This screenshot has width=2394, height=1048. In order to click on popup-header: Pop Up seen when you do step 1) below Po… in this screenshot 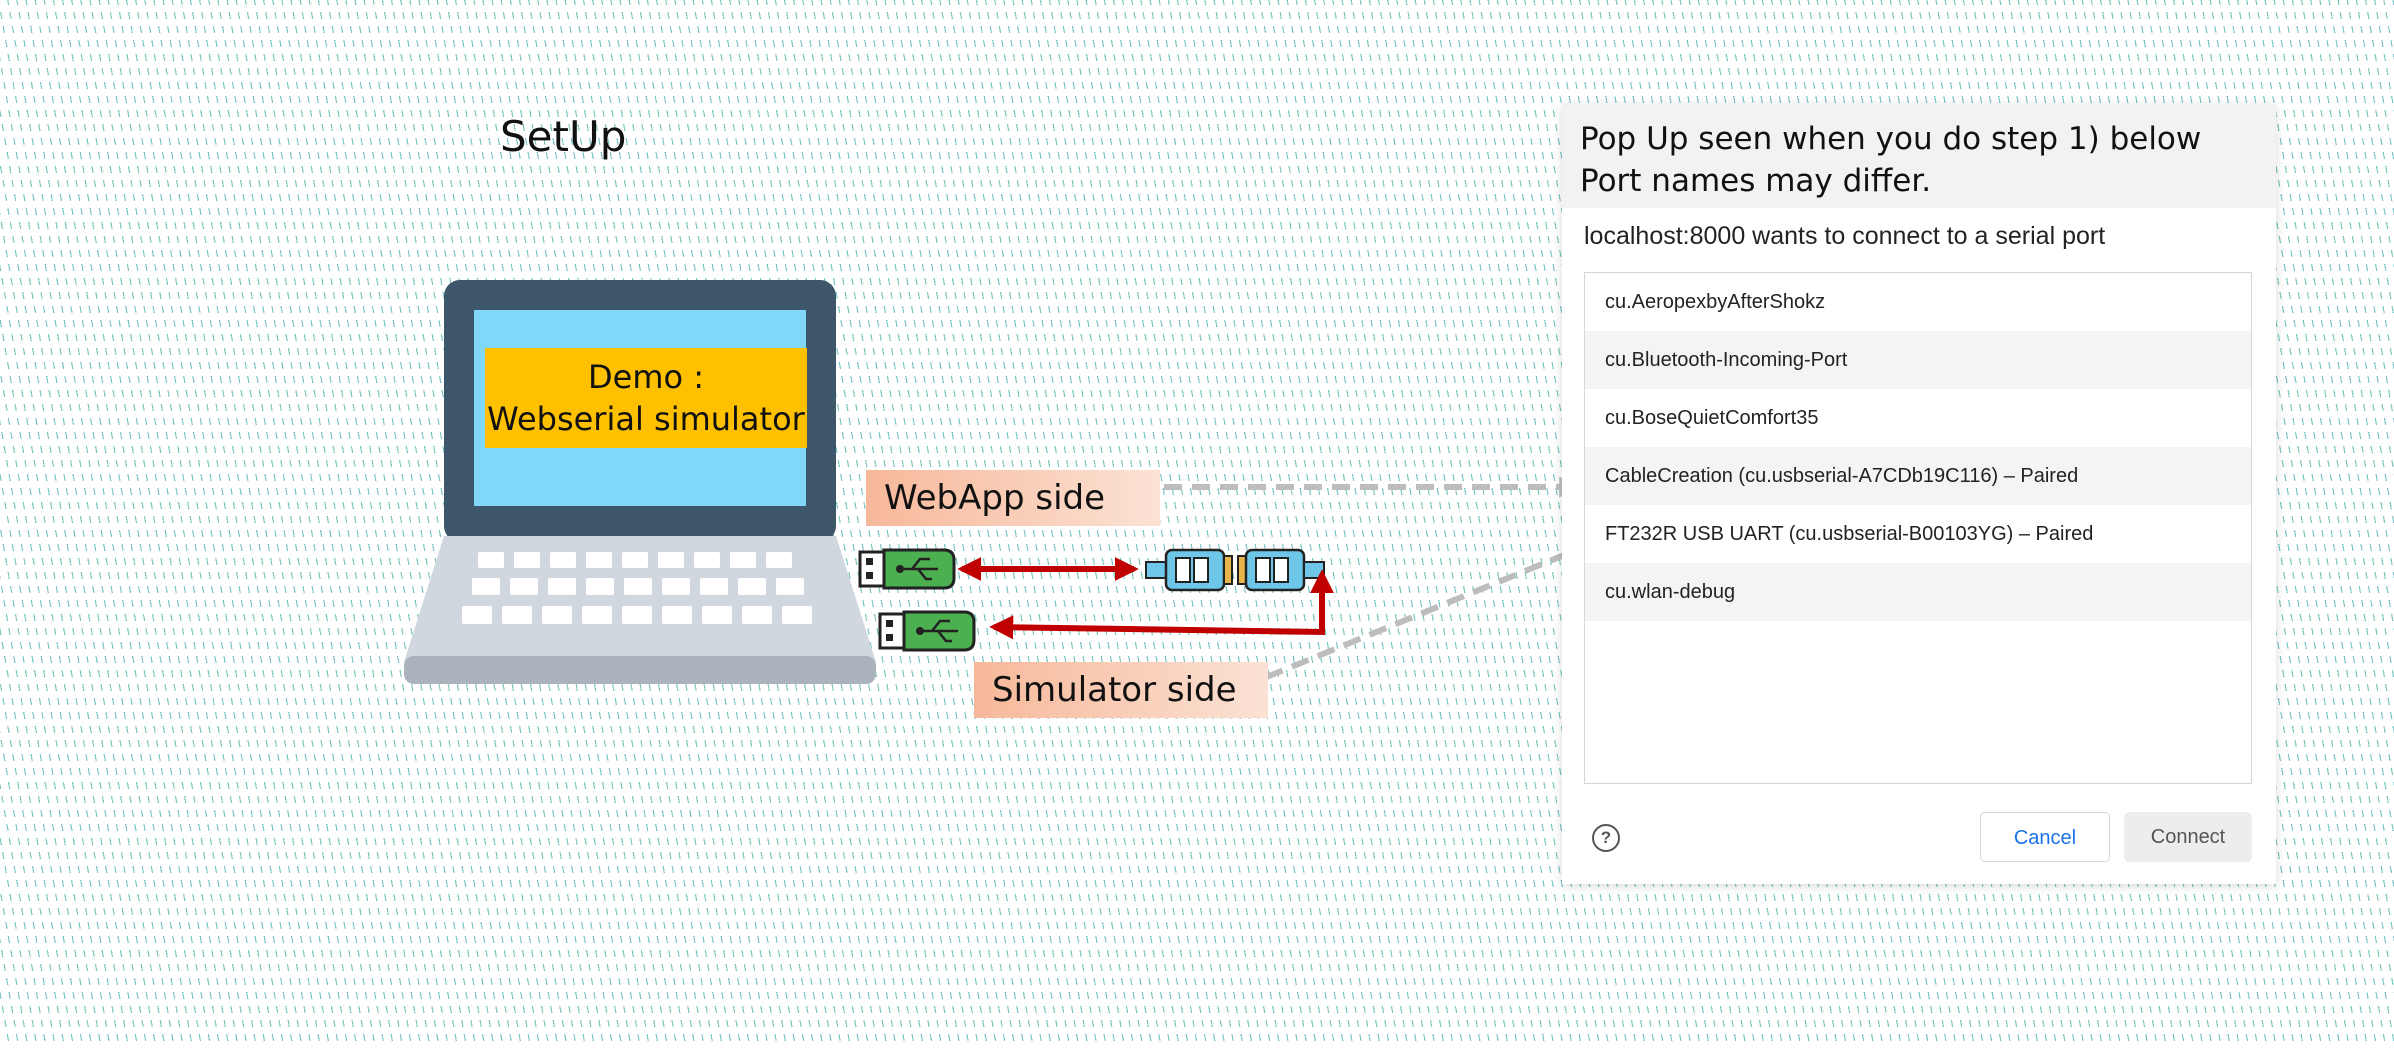, I will do `click(1919, 156)`.